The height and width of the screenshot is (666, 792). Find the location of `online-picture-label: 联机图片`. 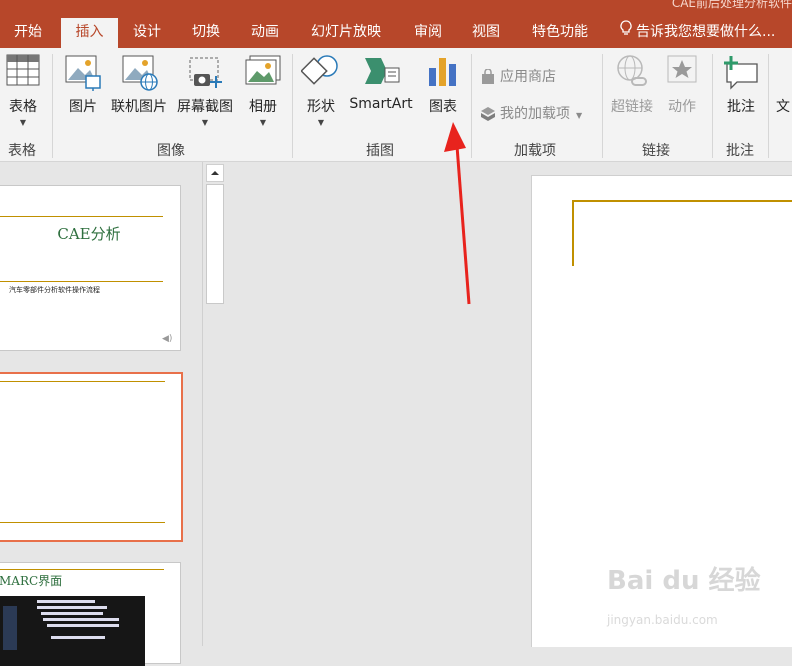

online-picture-label: 联机图片 is located at coordinates (139, 107).